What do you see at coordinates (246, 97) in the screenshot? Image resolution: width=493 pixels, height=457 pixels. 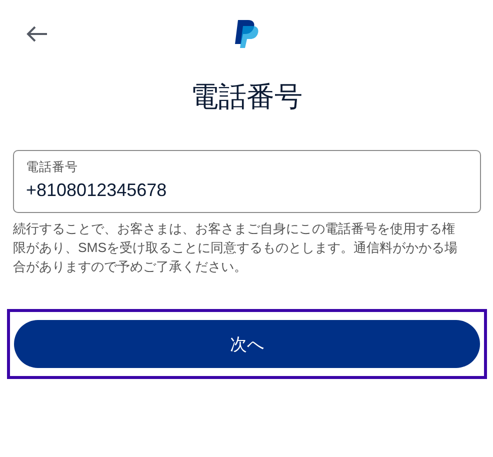 I see `page-title: 電話番号` at bounding box center [246, 97].